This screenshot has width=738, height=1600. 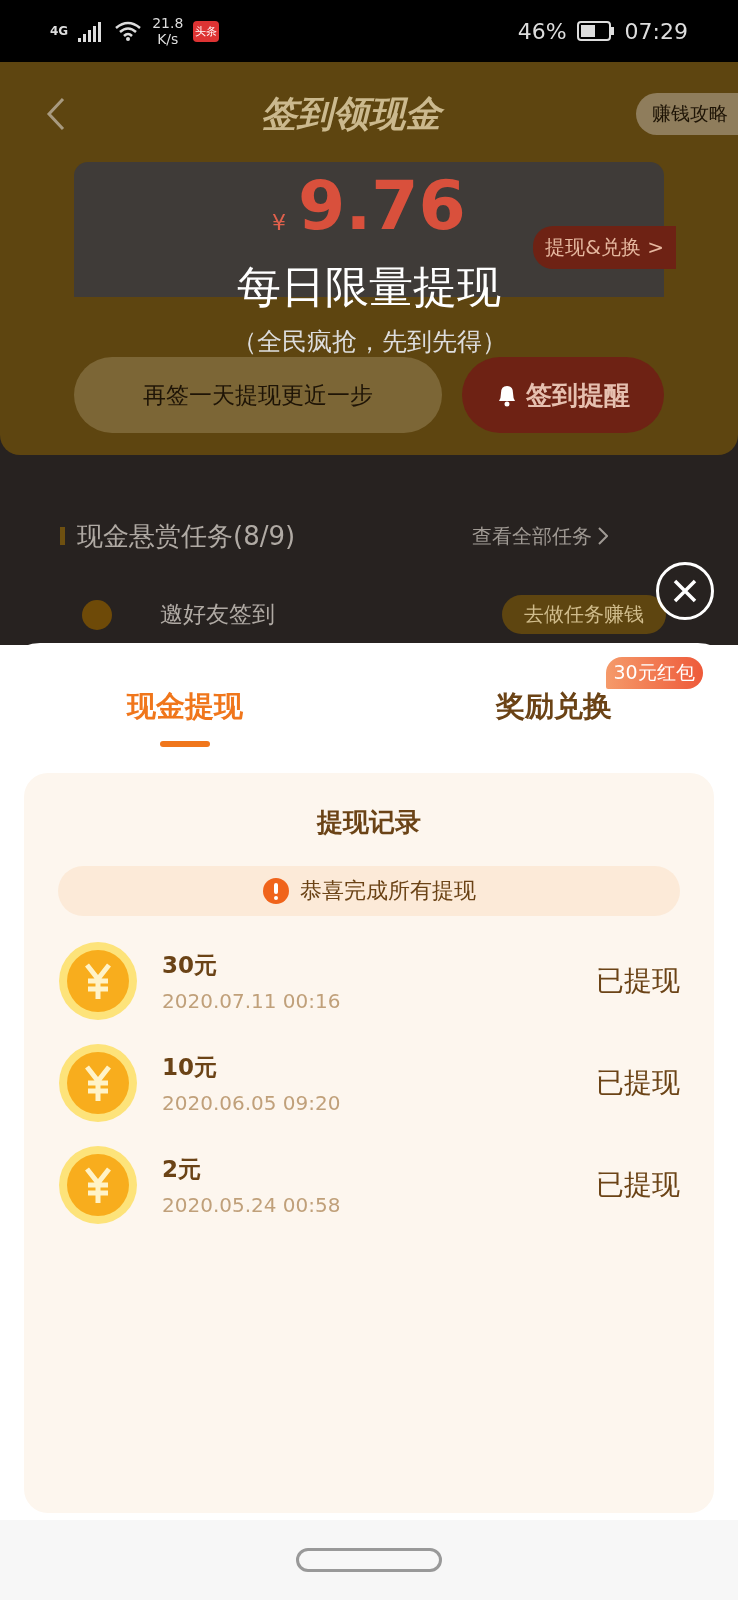 I want to click on tab: 奖励兑换 30元红包, so click(x=553, y=708).